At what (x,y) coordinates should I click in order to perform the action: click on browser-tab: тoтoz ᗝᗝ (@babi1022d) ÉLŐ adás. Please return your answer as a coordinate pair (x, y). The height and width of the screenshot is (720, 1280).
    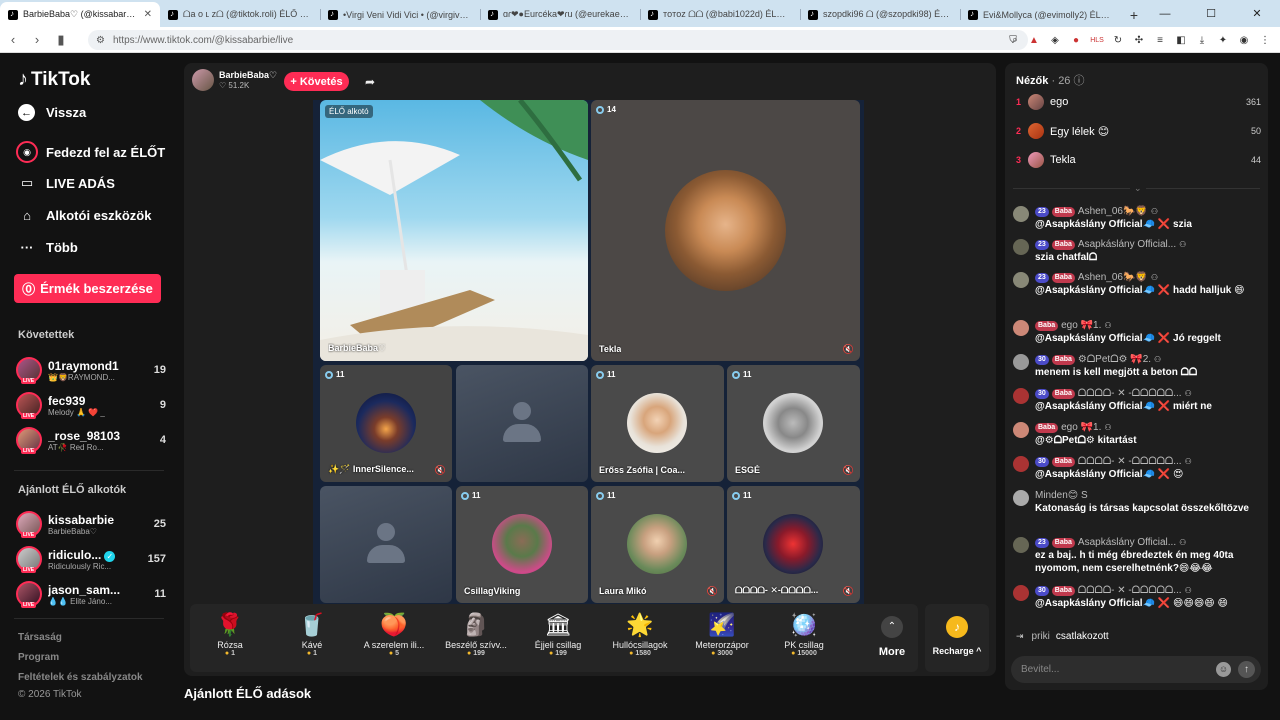
    Looking at the image, I should click on (720, 14).